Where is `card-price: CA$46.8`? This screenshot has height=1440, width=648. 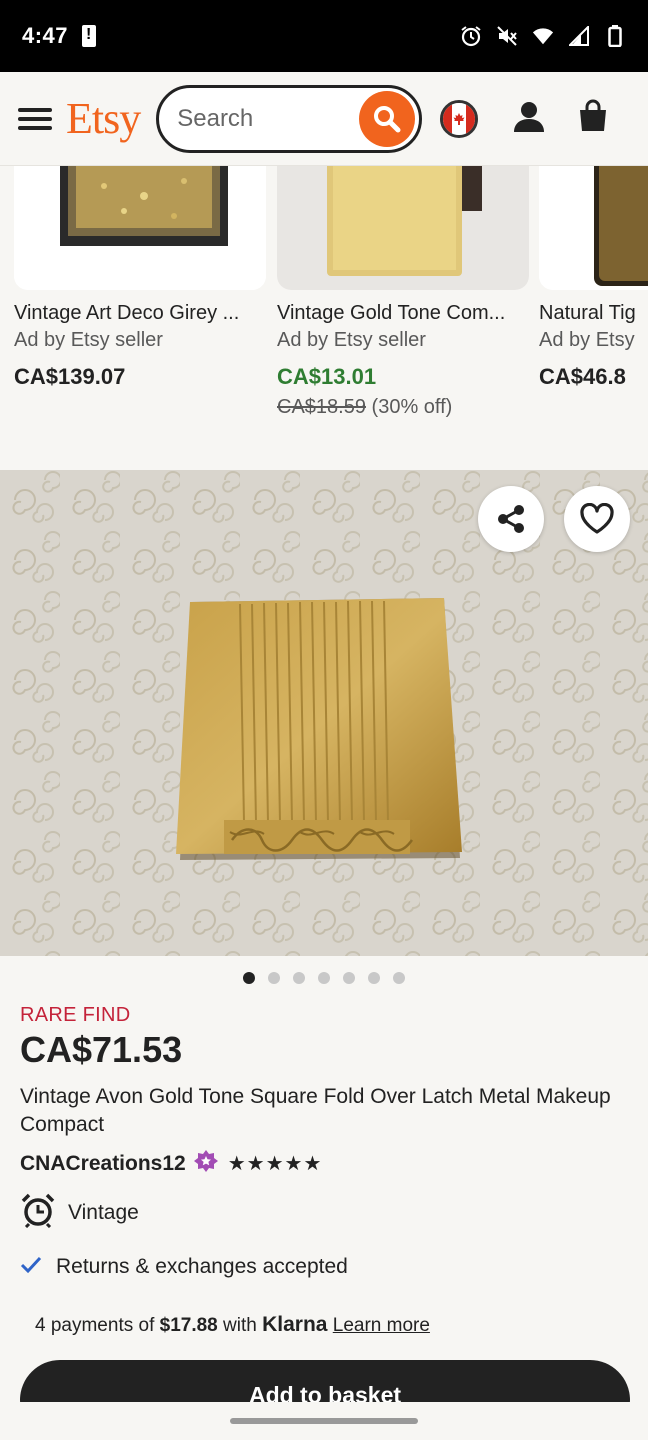 card-price: CA$46.8 is located at coordinates (582, 376).